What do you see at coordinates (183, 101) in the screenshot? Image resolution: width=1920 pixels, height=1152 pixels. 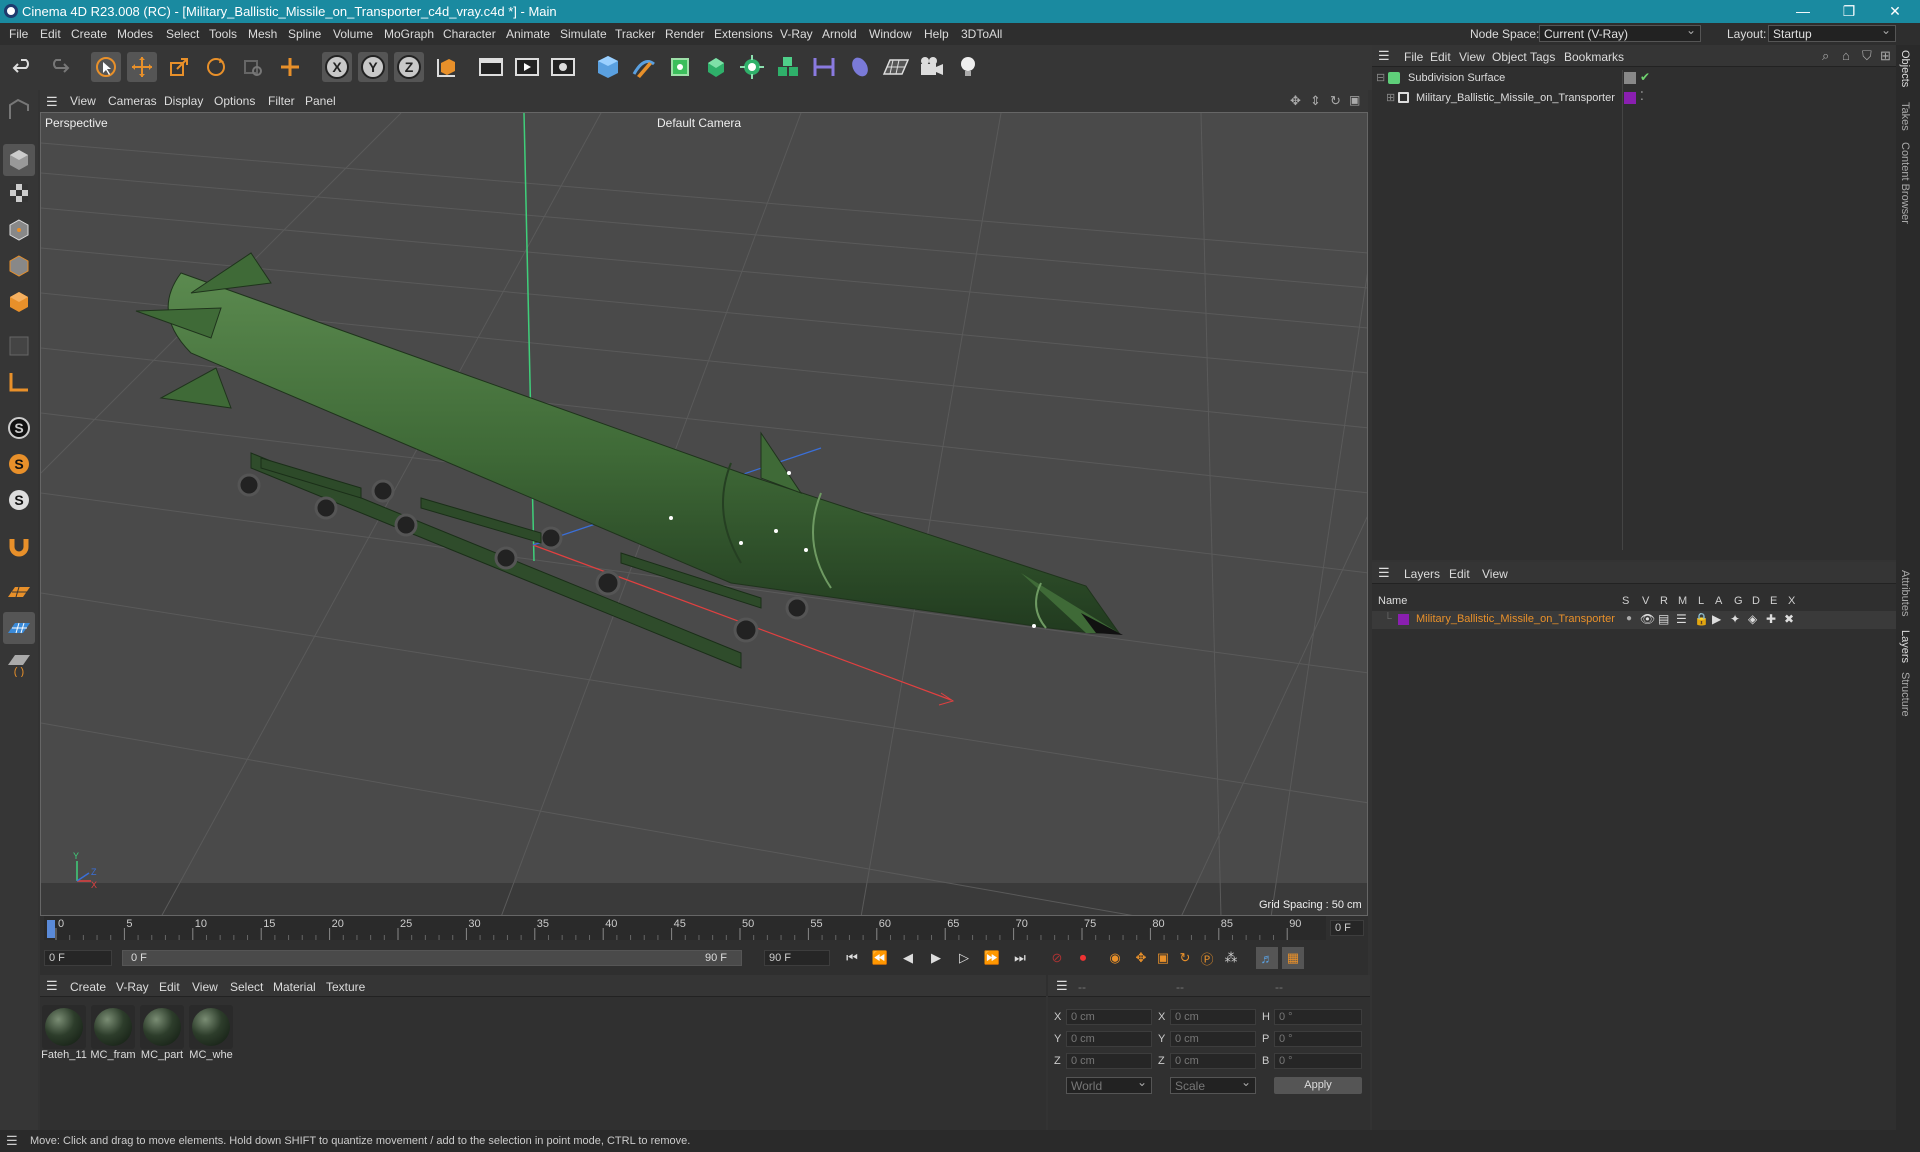 I see `viewport-menu-display: Display` at bounding box center [183, 101].